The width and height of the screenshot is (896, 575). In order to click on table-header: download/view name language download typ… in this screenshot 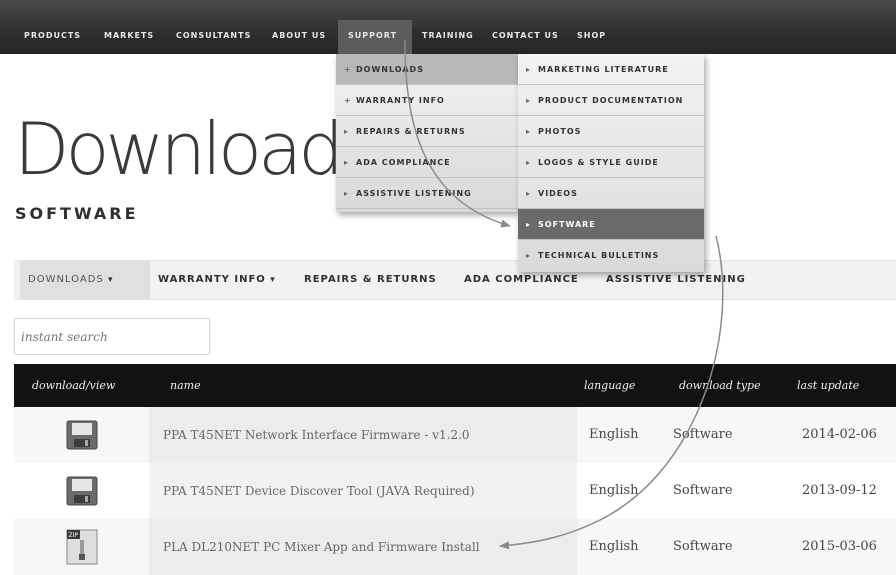, I will do `click(455, 385)`.